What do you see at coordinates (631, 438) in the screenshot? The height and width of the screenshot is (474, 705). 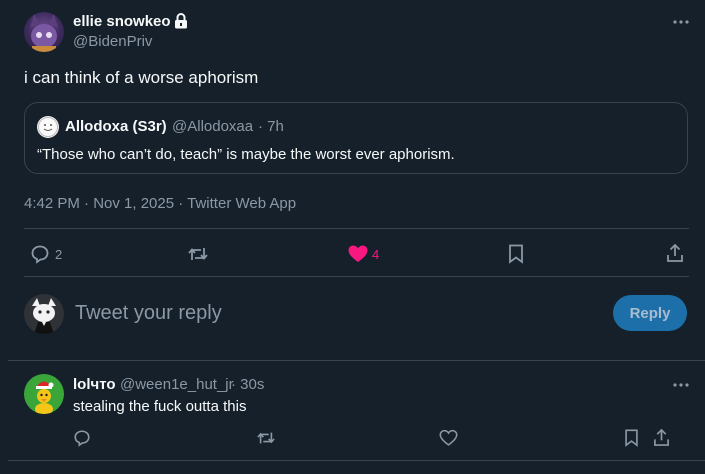 I see `reply-bookmark-icon` at bounding box center [631, 438].